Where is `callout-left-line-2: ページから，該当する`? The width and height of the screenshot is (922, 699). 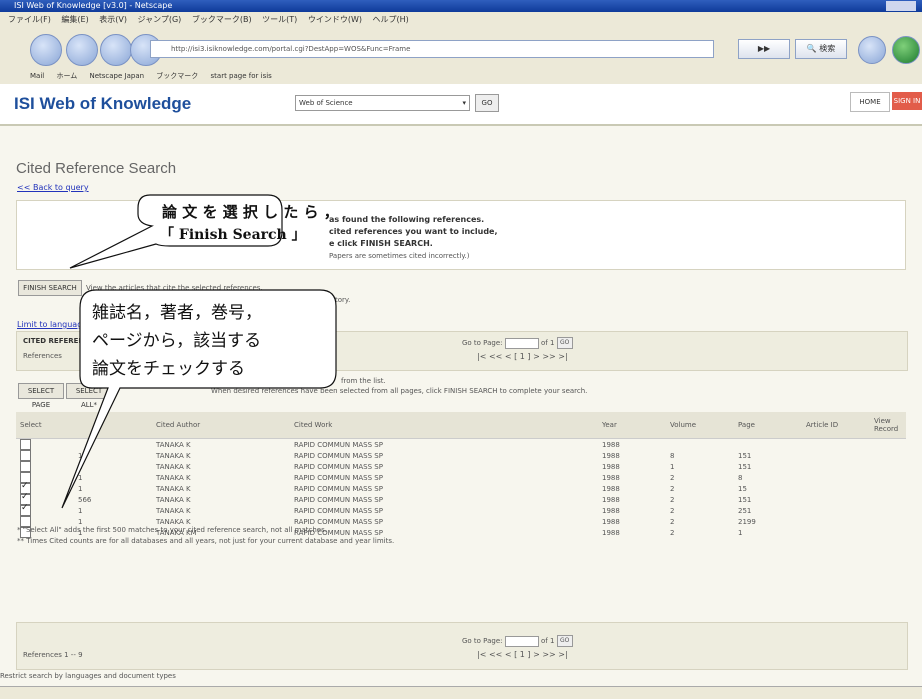 callout-left-line-2: ページから，該当する is located at coordinates (177, 341).